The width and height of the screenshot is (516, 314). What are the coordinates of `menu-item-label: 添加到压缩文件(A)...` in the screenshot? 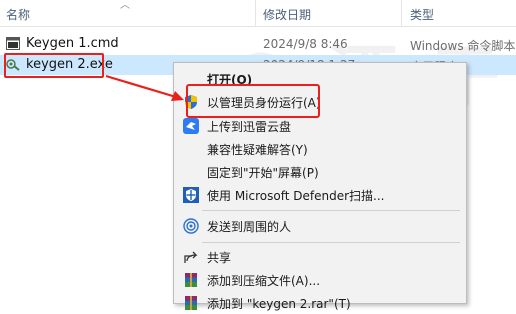 It's located at (264, 281).